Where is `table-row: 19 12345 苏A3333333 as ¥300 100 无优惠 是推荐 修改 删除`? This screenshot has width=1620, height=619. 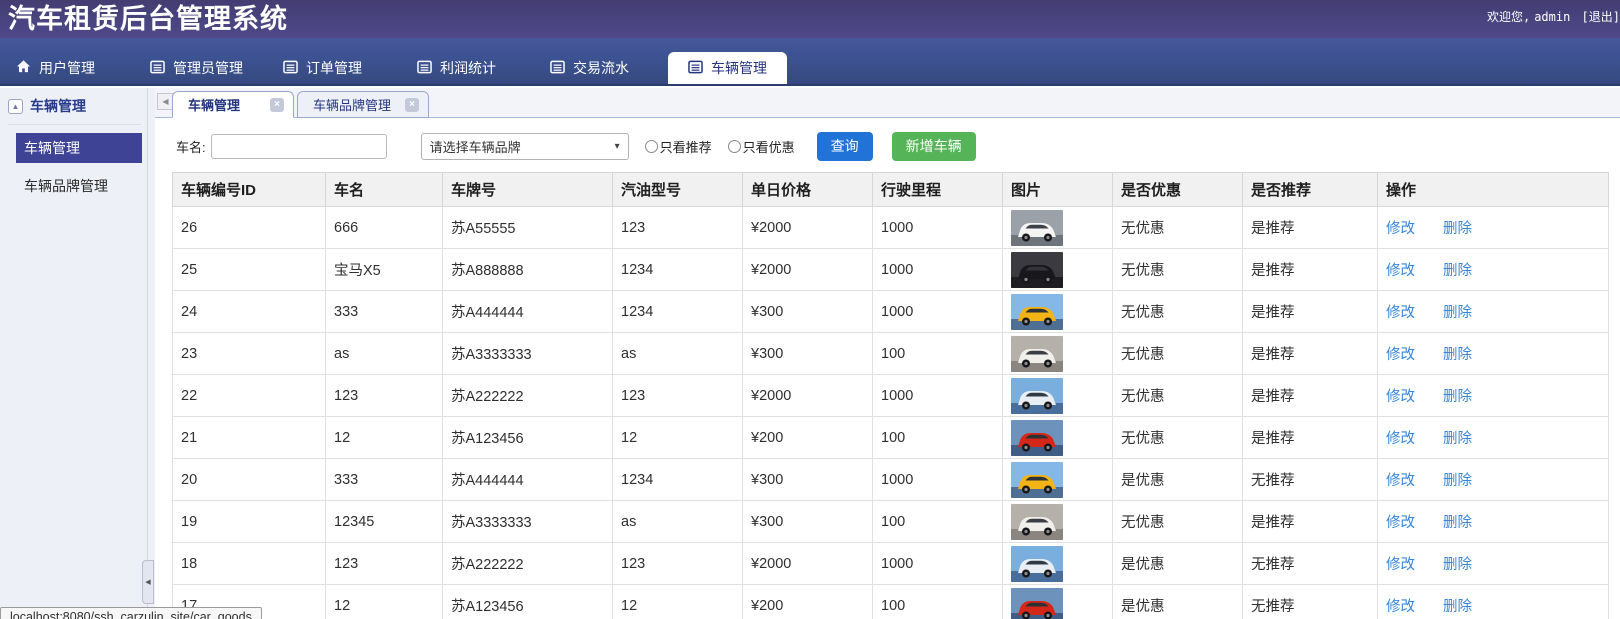
table-row: 19 12345 苏A3333333 as ¥300 100 无优惠 是推荐 修改 删除 is located at coordinates (890, 521).